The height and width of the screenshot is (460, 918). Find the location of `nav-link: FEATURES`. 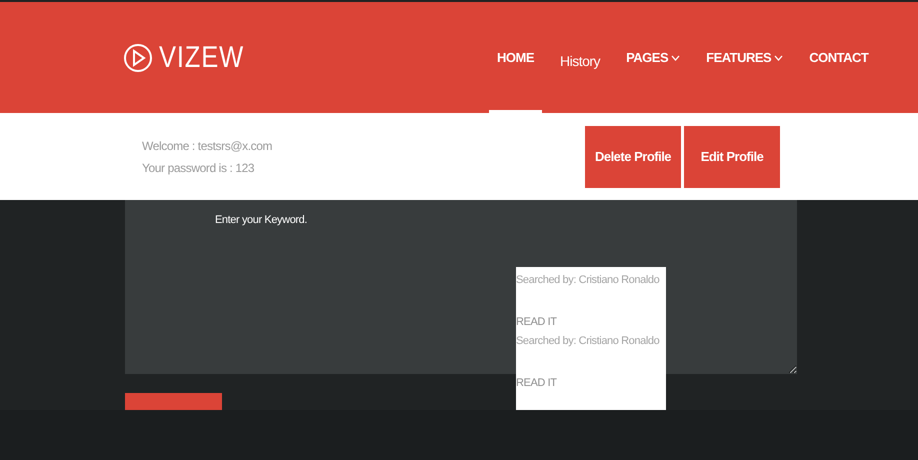

nav-link: FEATURES is located at coordinates (745, 59).